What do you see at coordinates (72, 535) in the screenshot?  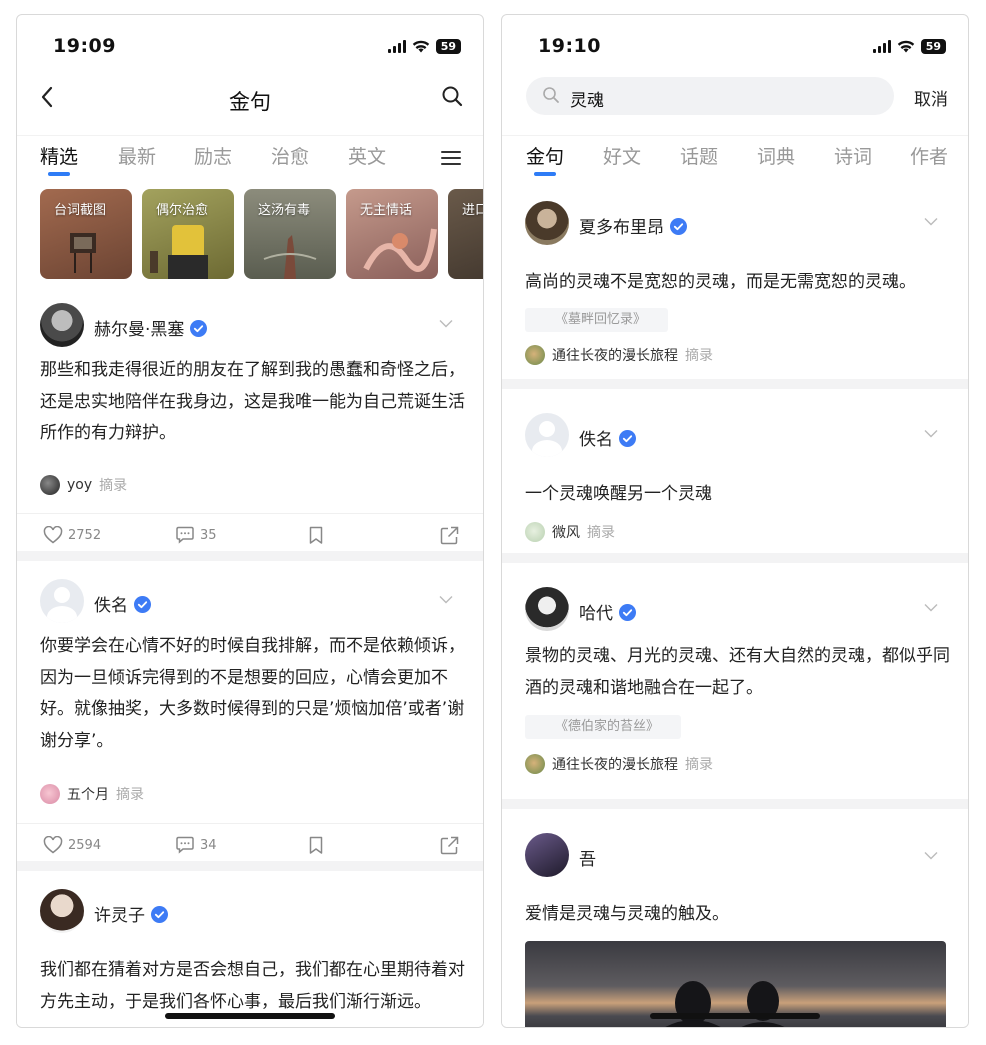 I see `like-button: 2752` at bounding box center [72, 535].